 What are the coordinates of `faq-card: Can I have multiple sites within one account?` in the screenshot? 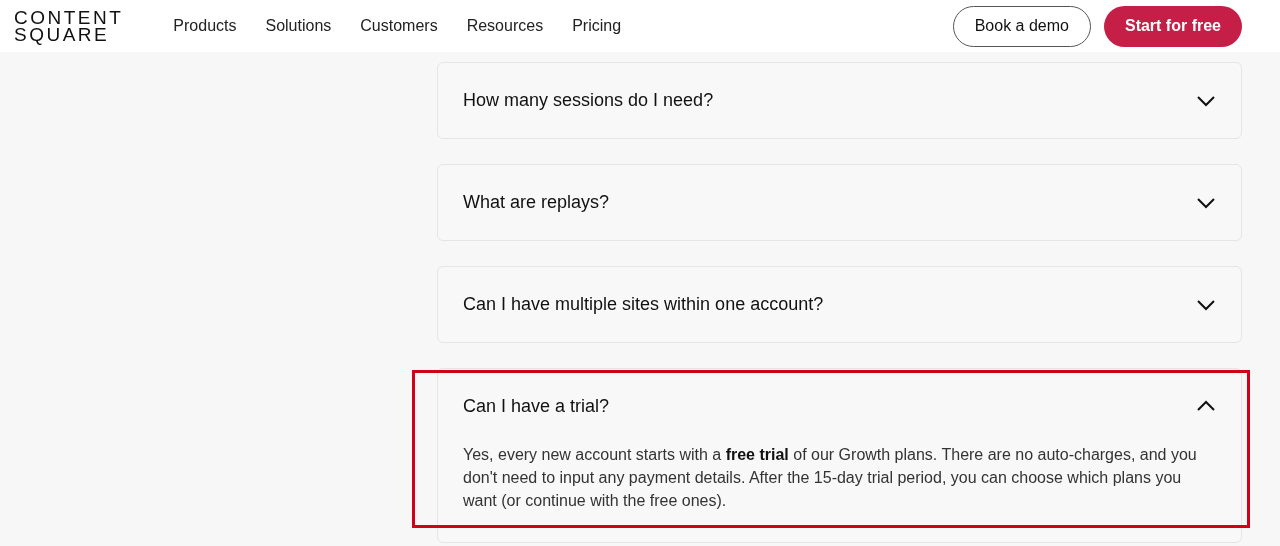 It's located at (839, 304).